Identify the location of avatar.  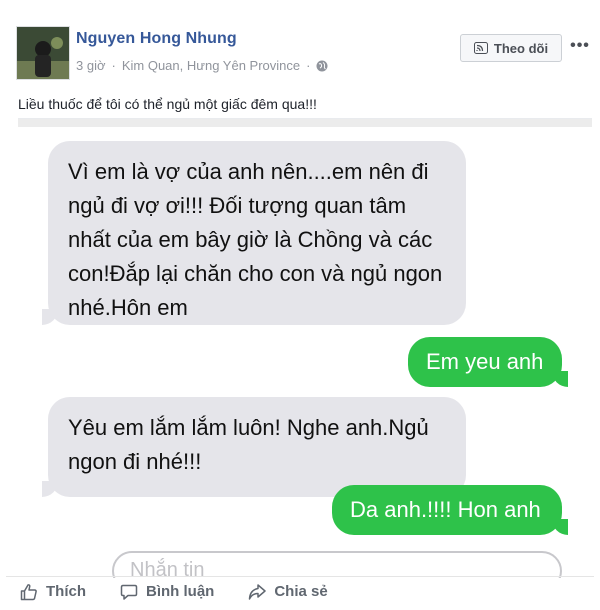
(43, 53).